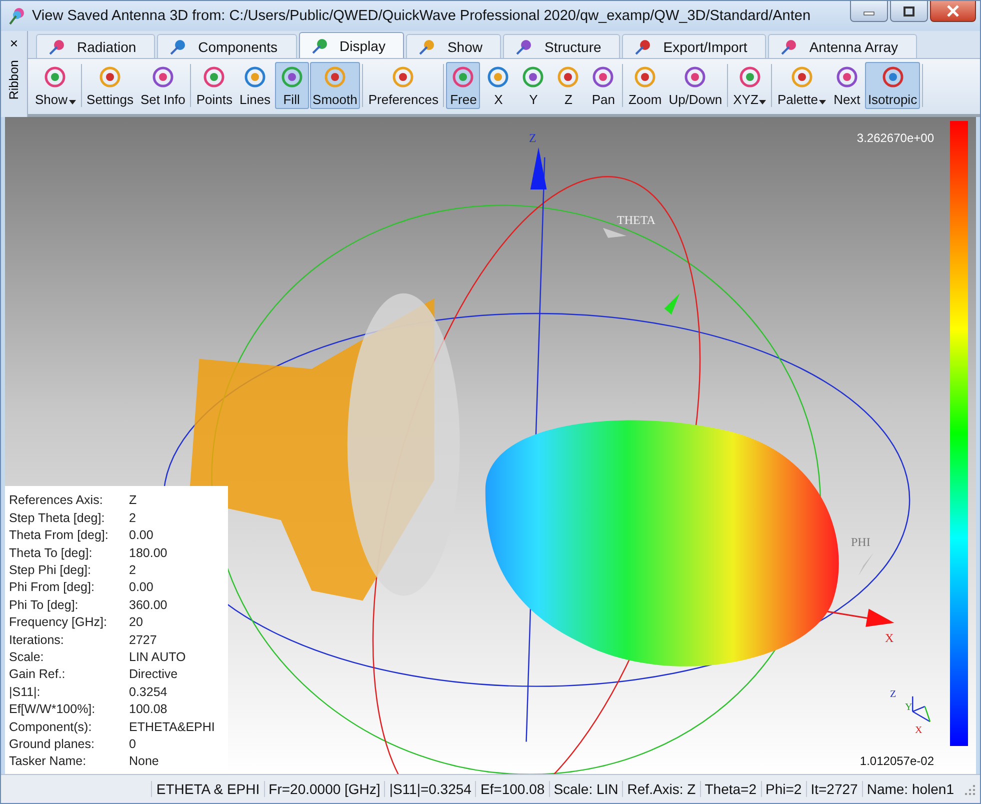 The image size is (981, 804). I want to click on info-value: 20, so click(136, 622).